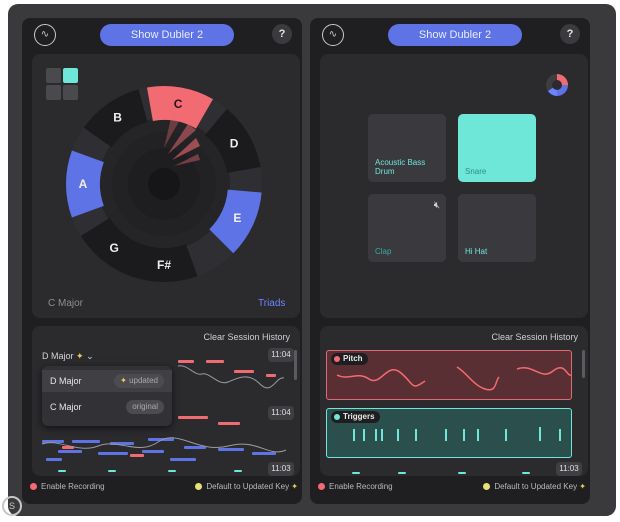 Image resolution: width=620 pixels, height=522 pixels. What do you see at coordinates (449, 433) in the screenshot?
I see `triggers-lane: Triggers` at bounding box center [449, 433].